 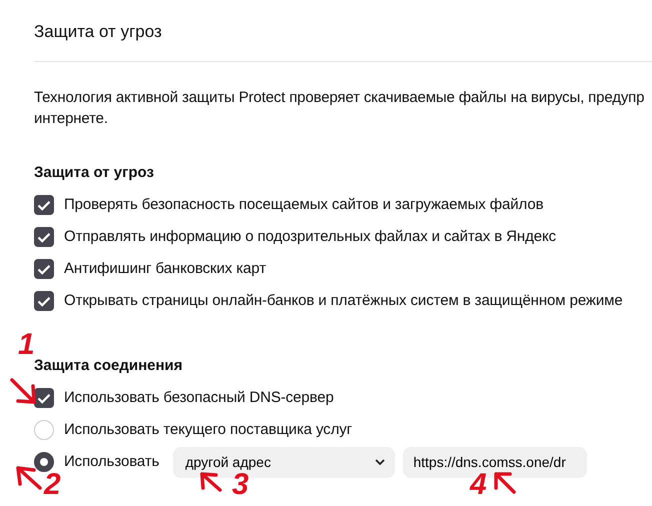 I want to click on radio-button, so click(x=44, y=462).